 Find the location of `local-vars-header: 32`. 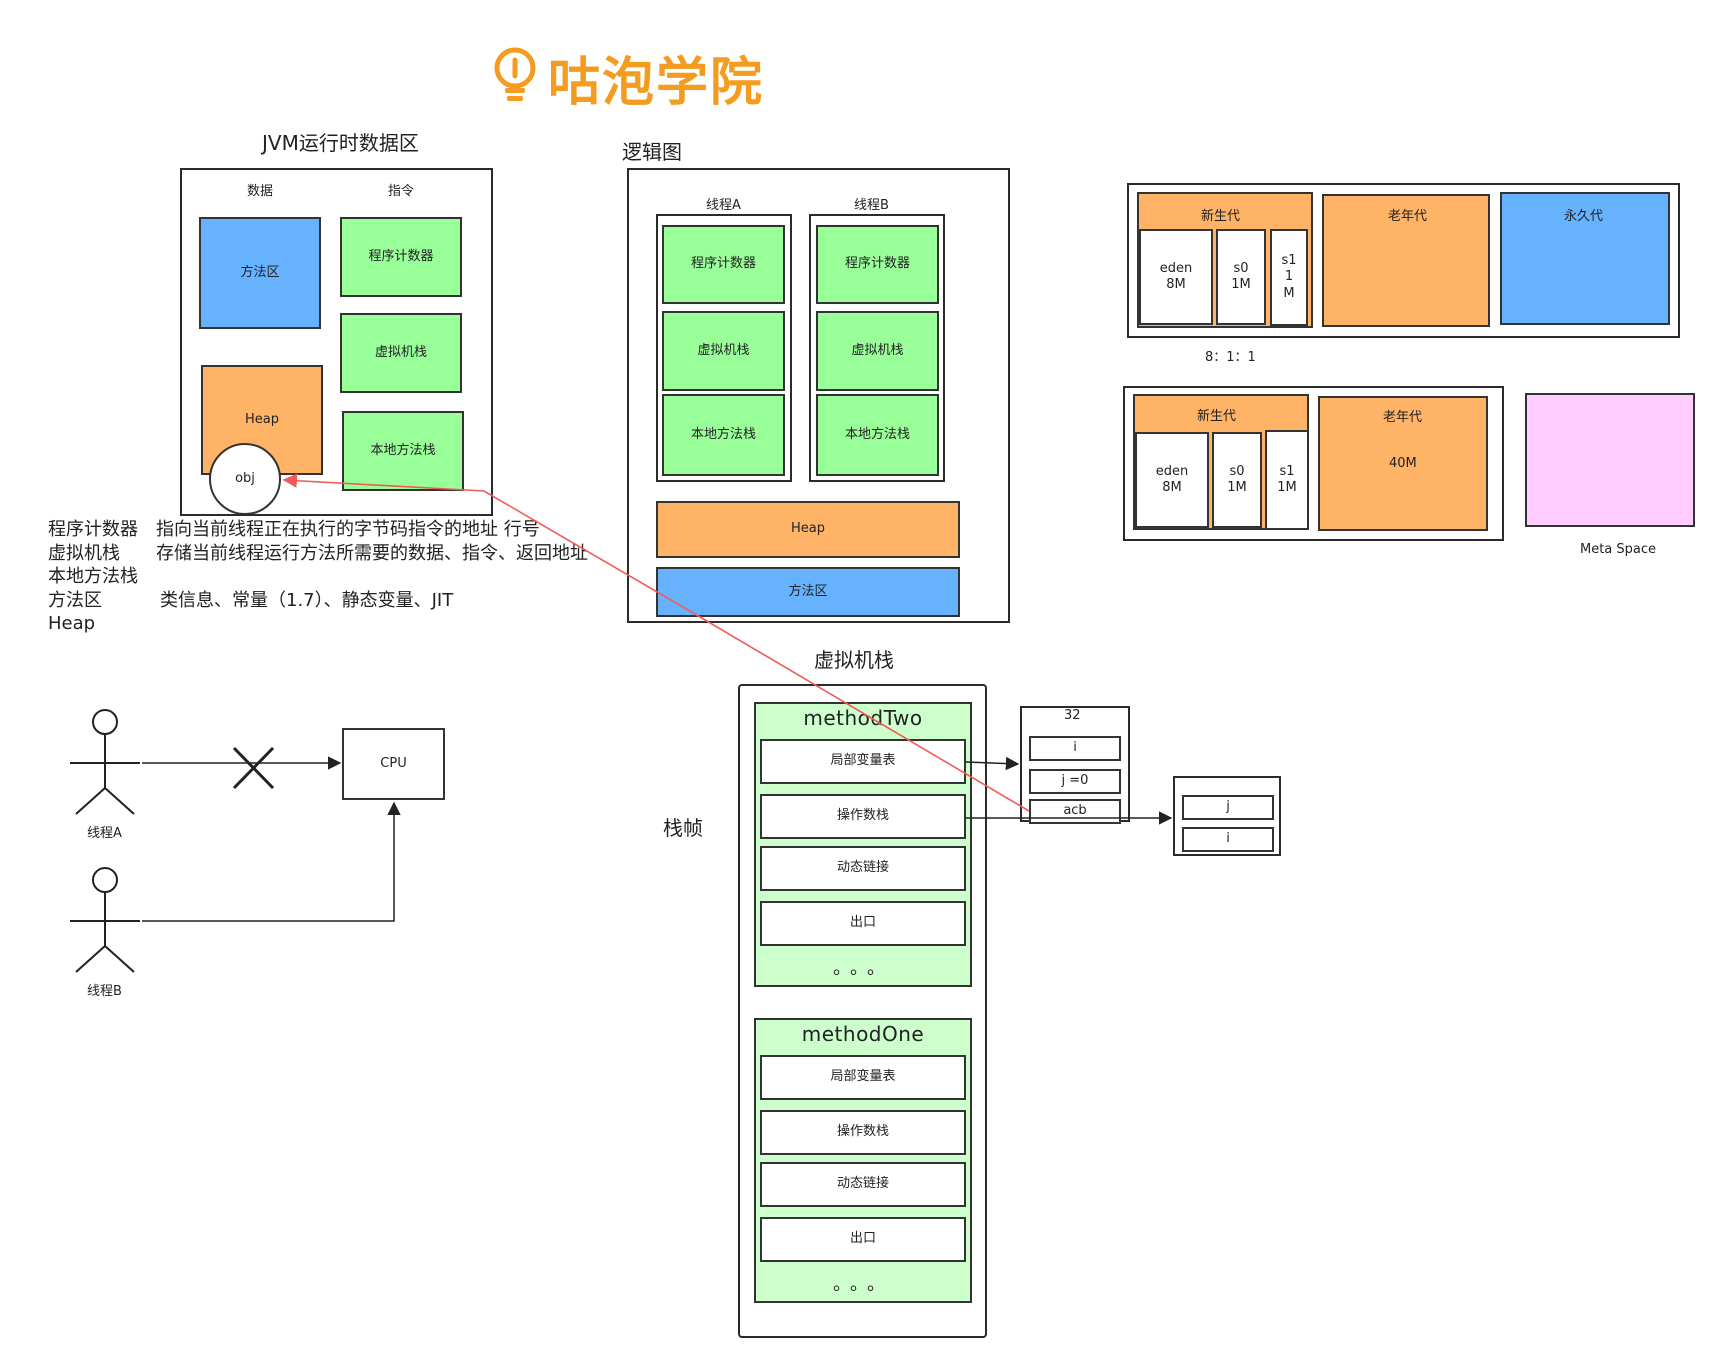

local-vars-header: 32 is located at coordinates (1072, 715).